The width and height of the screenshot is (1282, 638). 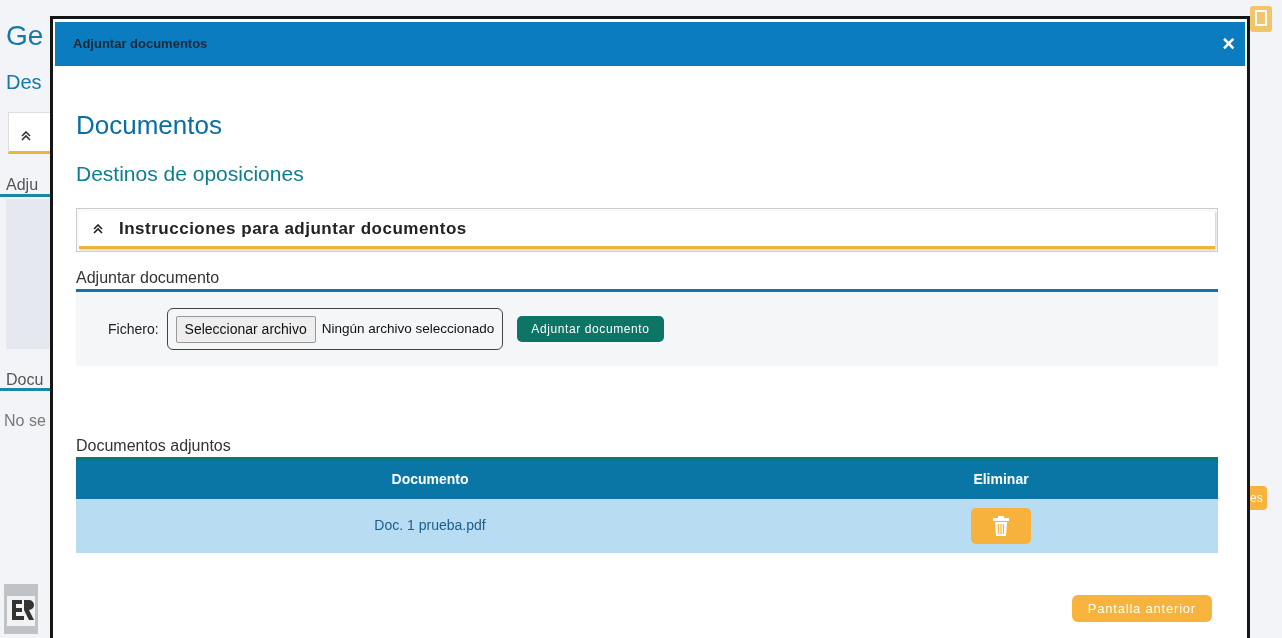 I want to click on close-button: ×, so click(x=1228, y=44).